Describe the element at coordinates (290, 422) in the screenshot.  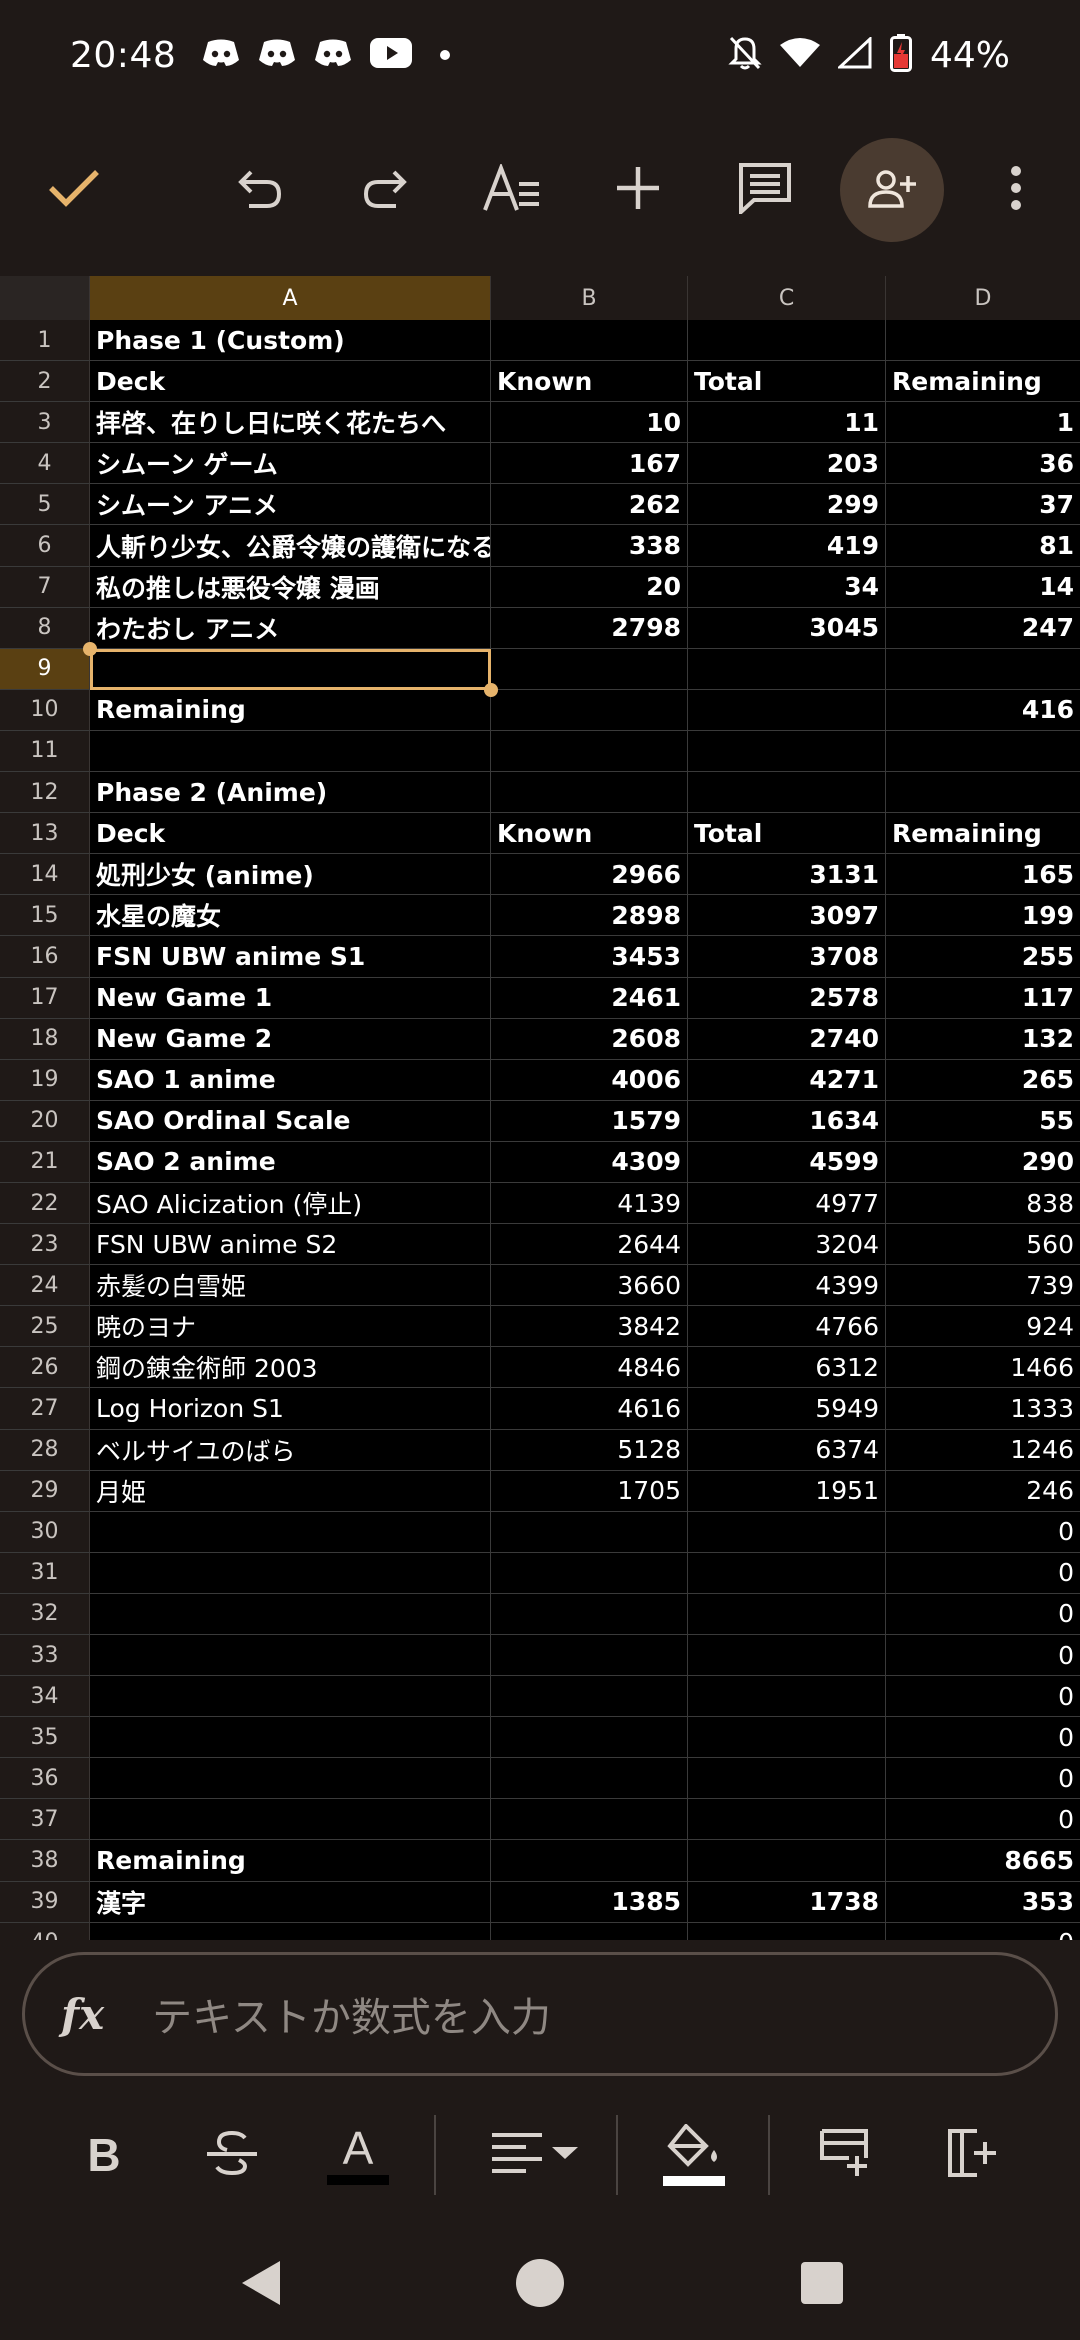
I see `cell-a: 拝啓、在りし日に咲く花たちへ` at that location.